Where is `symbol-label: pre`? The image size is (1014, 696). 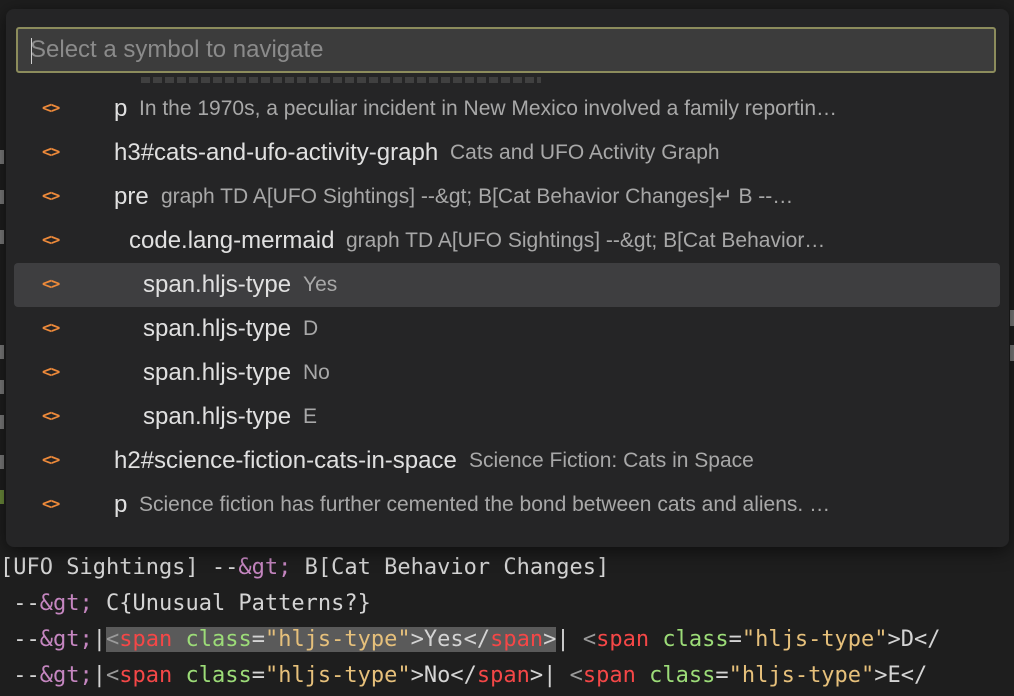
symbol-label: pre is located at coordinates (131, 196).